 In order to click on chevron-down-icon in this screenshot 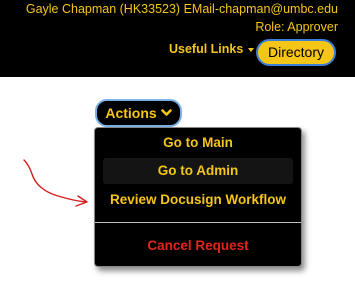, I will do `click(166, 113)`.